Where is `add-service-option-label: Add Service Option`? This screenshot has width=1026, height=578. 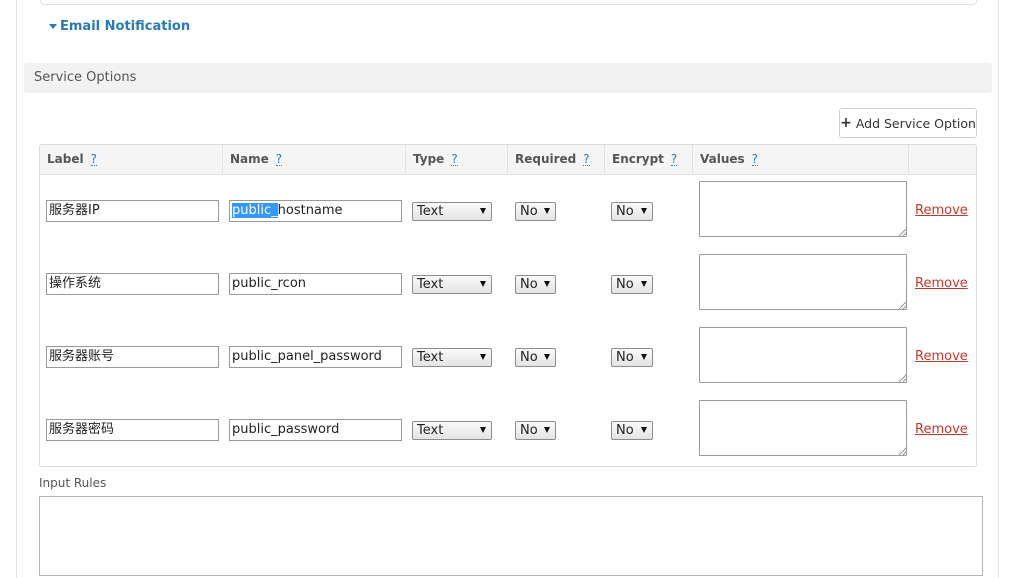
add-service-option-label: Add Service Option is located at coordinates (915, 123).